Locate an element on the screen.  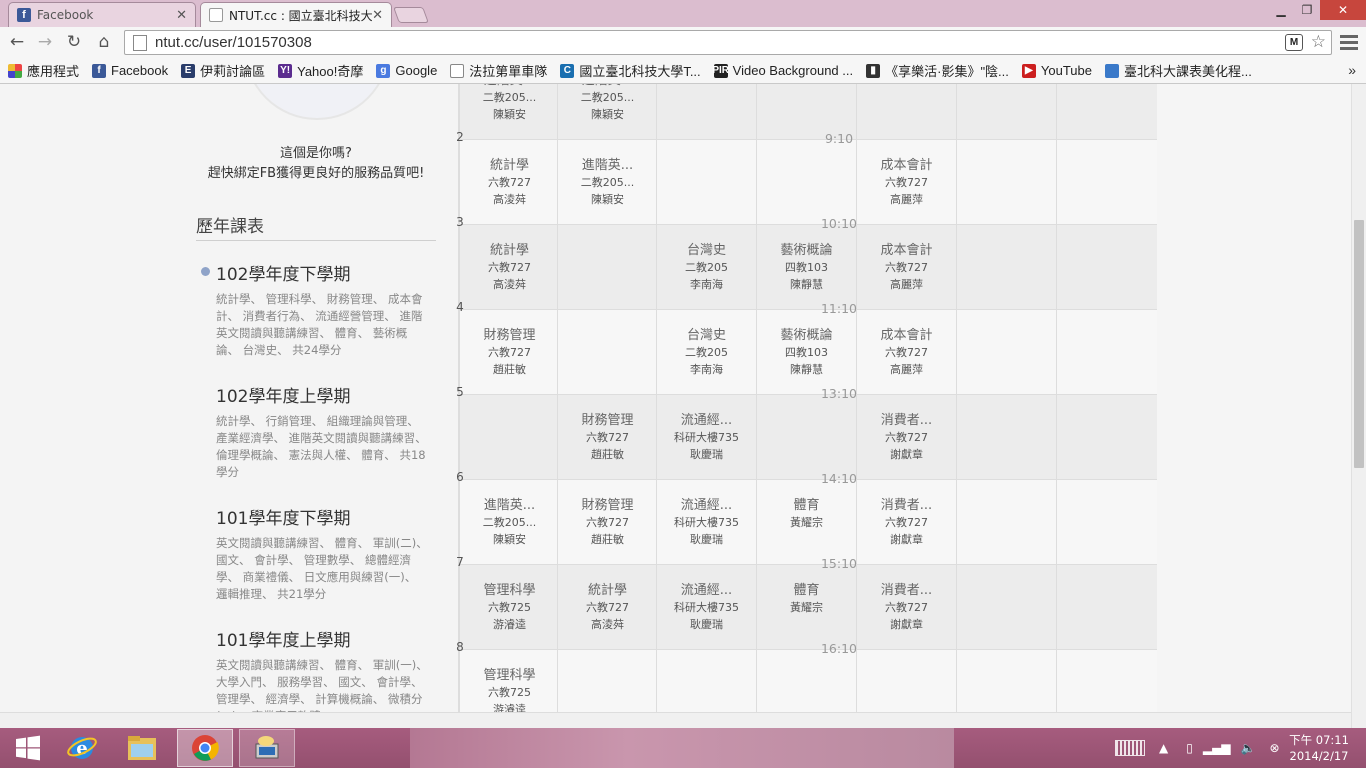
course-teacher: 陳穎安 is located at coordinates (509, 114).